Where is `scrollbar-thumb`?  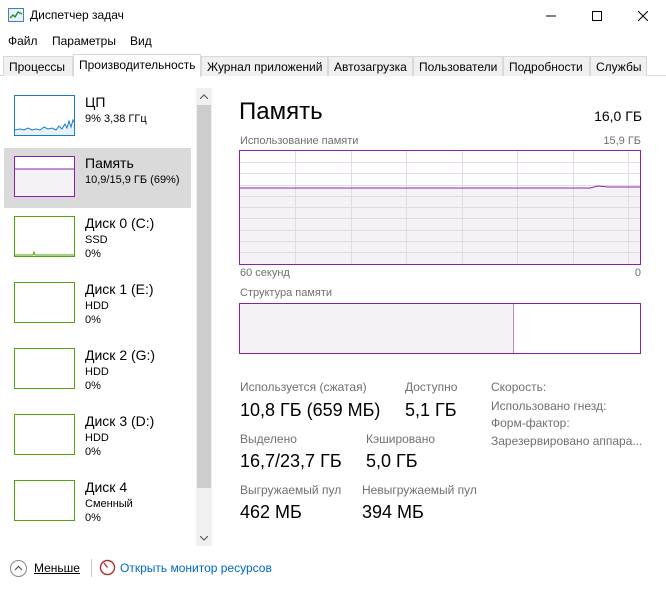 scrollbar-thumb is located at coordinates (204, 296).